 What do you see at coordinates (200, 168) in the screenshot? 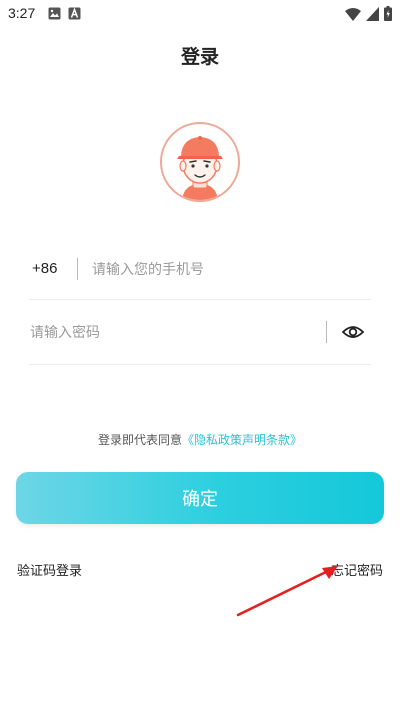
I see `avatar-cartoon-icon` at bounding box center [200, 168].